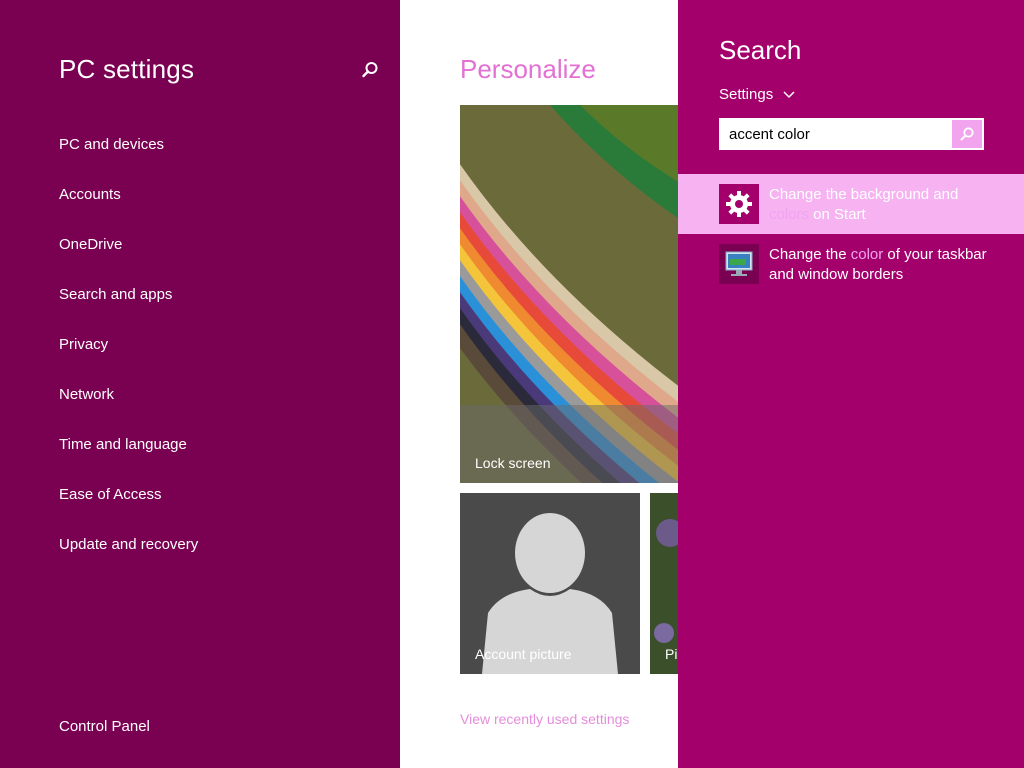 The width and height of the screenshot is (1024, 768). I want to click on account-picture-tile: Account picture, so click(550, 583).